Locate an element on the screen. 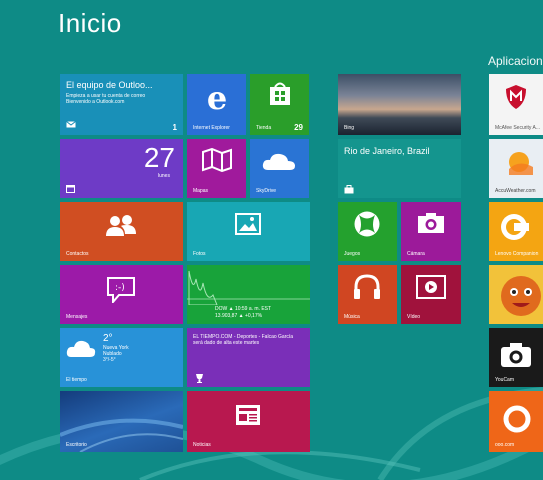 This screenshot has height=480, width=543. apps-heading: Aplicaciones is located at coordinates (515, 61).